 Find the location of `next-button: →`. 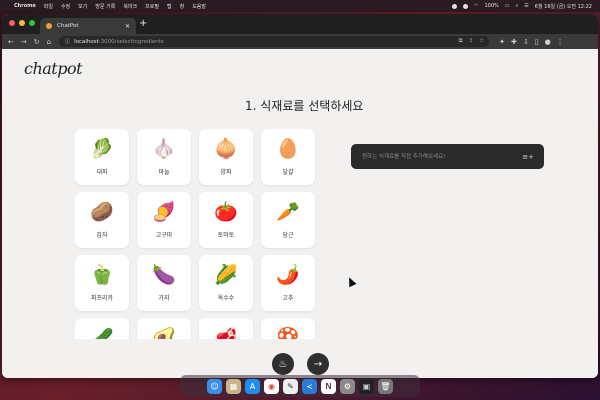

next-button: → is located at coordinates (318, 364).